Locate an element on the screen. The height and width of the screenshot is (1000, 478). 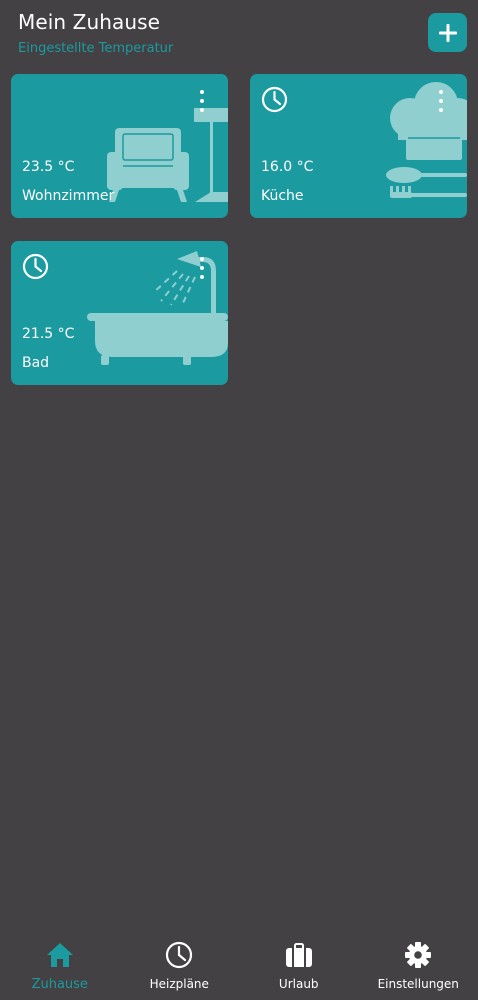
nav-item-zuhause: Zuhause is located at coordinates (60, 965).